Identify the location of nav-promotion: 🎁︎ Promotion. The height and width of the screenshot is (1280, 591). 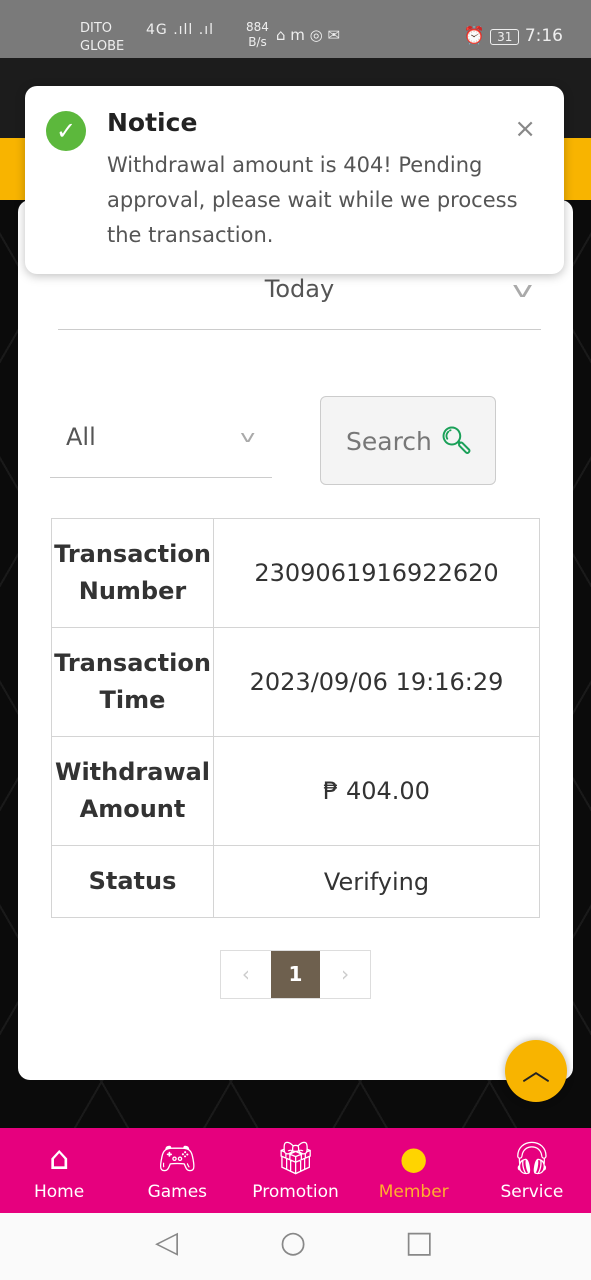
(295, 1170).